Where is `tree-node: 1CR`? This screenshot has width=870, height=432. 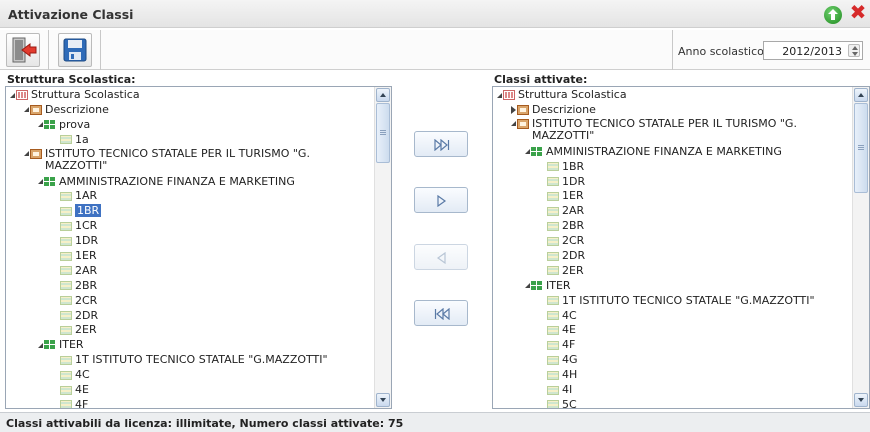
tree-node: 1CR is located at coordinates (190, 226).